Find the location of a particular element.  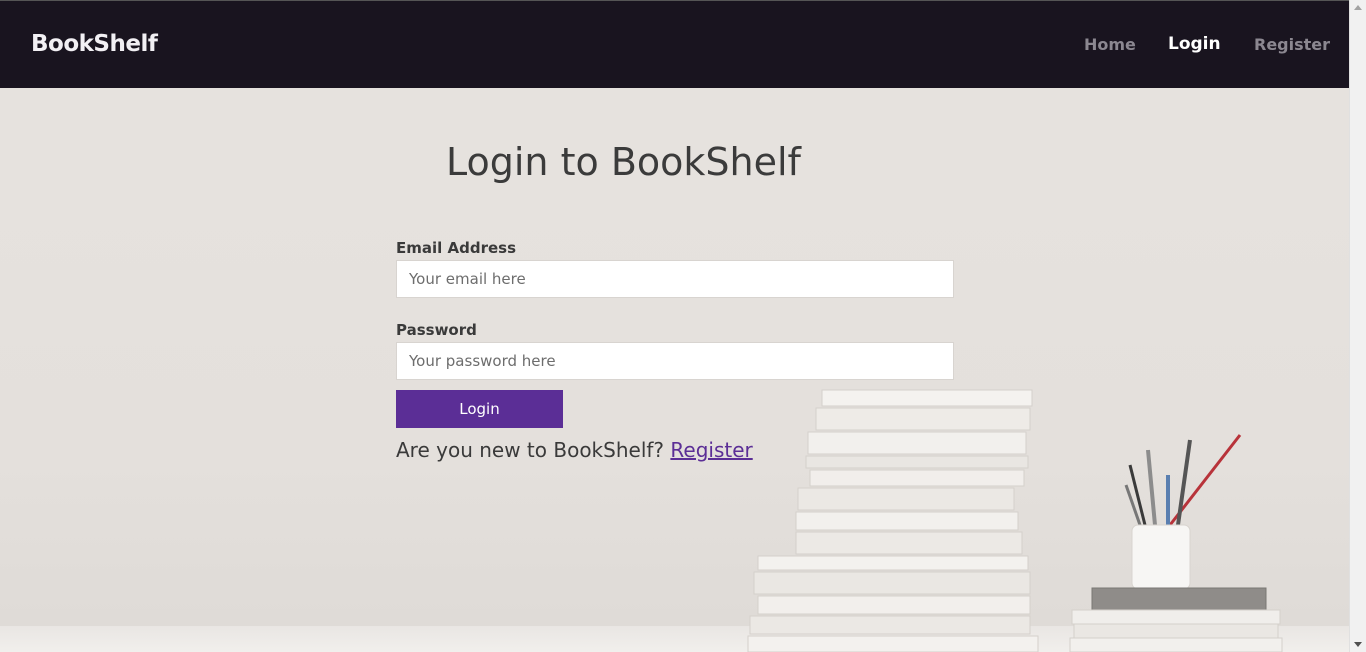

password-field is located at coordinates (675, 361).